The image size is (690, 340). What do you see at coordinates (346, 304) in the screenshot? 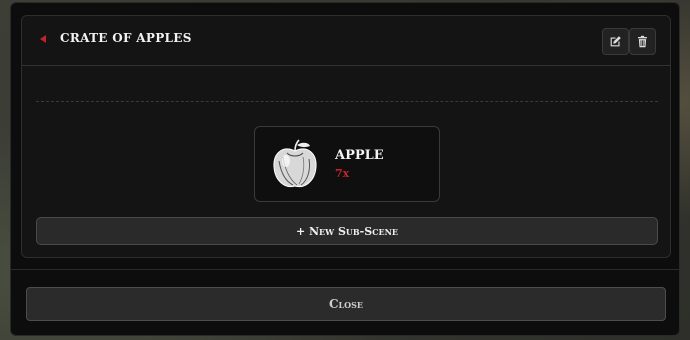
I see `close-button: Close` at bounding box center [346, 304].